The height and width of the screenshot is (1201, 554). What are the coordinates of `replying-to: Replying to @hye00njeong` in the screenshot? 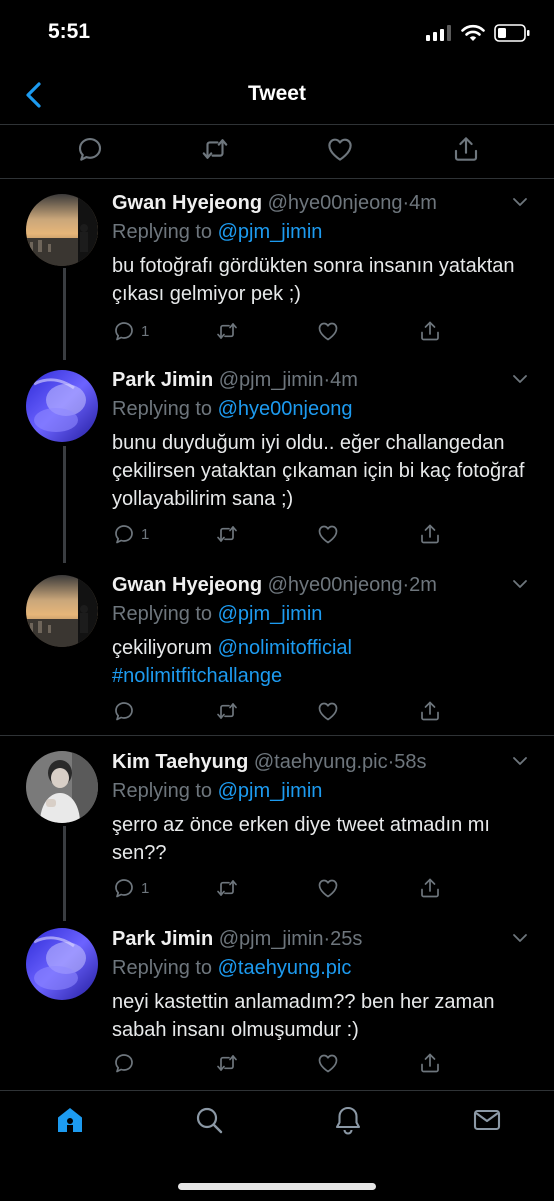 It's located at (322, 409).